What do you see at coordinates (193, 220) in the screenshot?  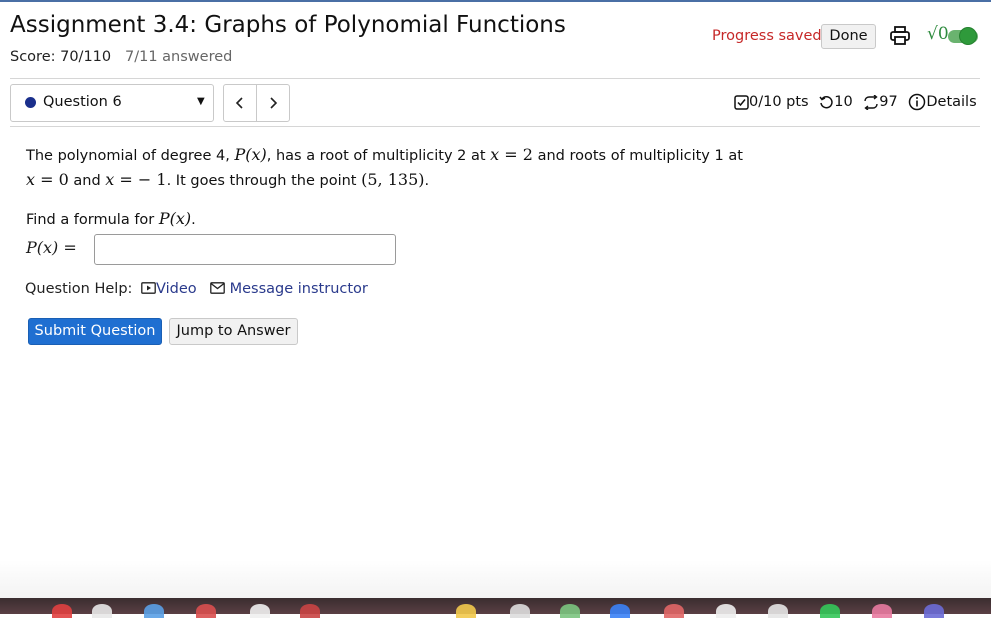 I see `find-text-end: .` at bounding box center [193, 220].